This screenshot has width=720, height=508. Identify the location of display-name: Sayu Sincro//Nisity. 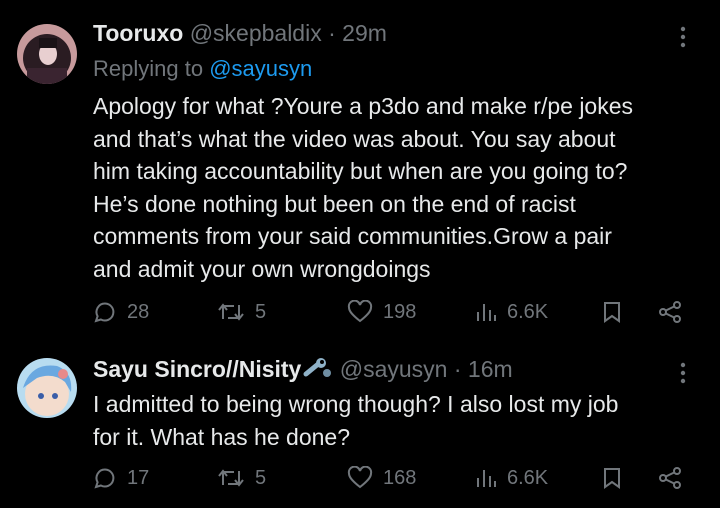
(197, 369).